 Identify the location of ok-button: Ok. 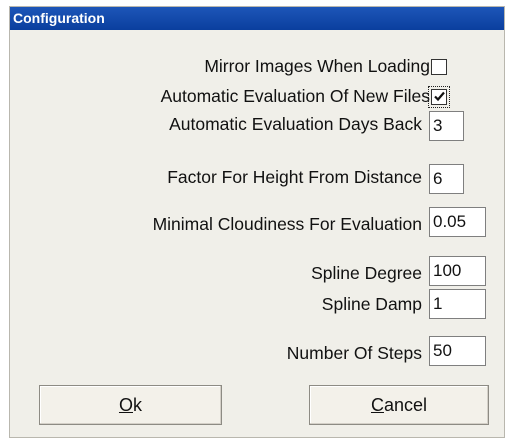
(130, 405).